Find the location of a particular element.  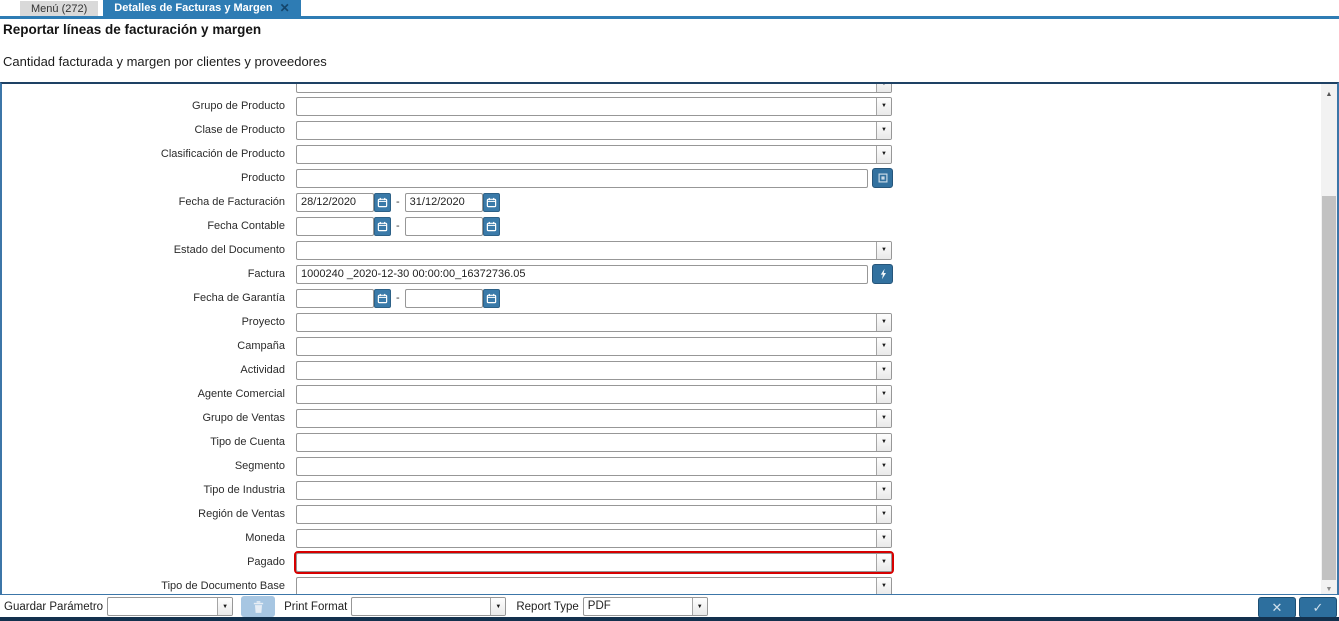

actividad-select: ▼ is located at coordinates (594, 370).